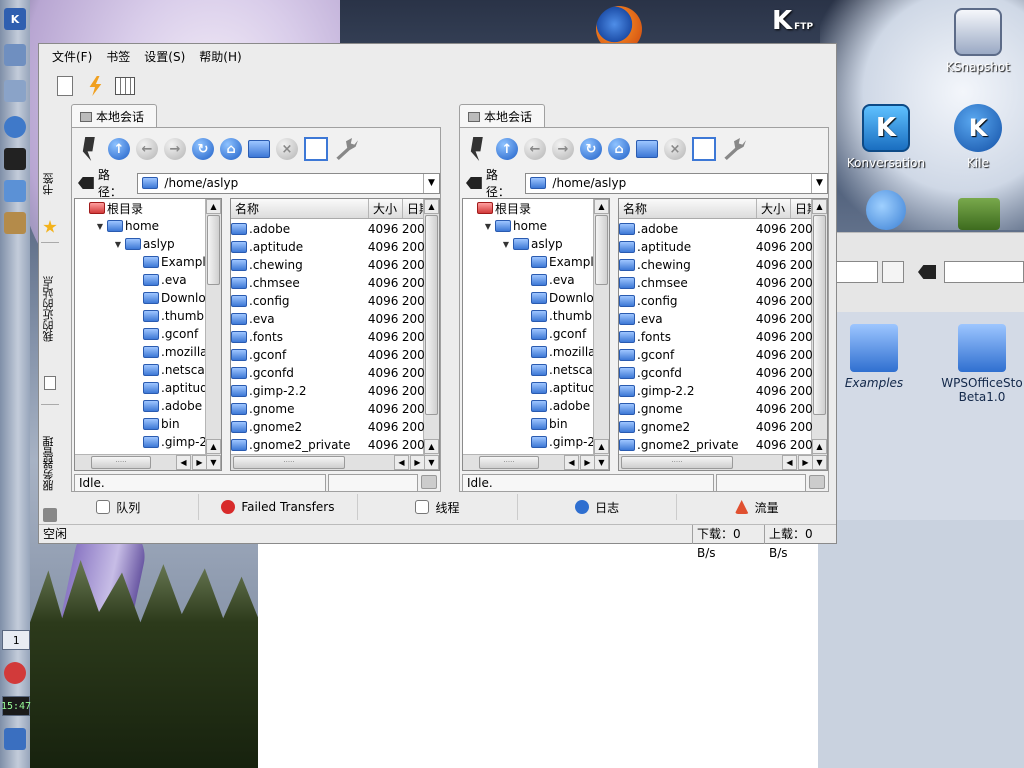 The width and height of the screenshot is (1024, 768). Describe the element at coordinates (716, 301) in the screenshot. I see `file-row: .config 4096 200` at that location.